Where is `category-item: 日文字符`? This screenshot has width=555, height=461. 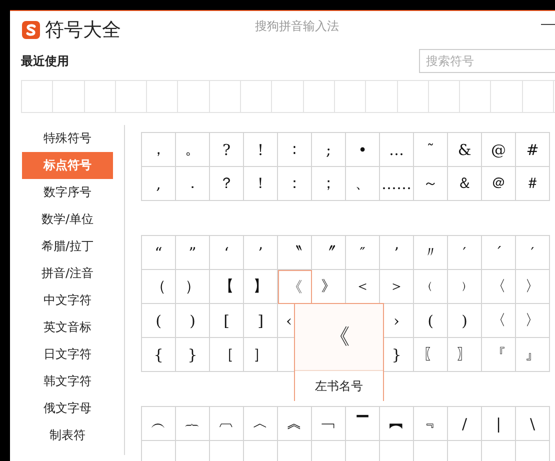
category-item: 日文字符 is located at coordinates (67, 354).